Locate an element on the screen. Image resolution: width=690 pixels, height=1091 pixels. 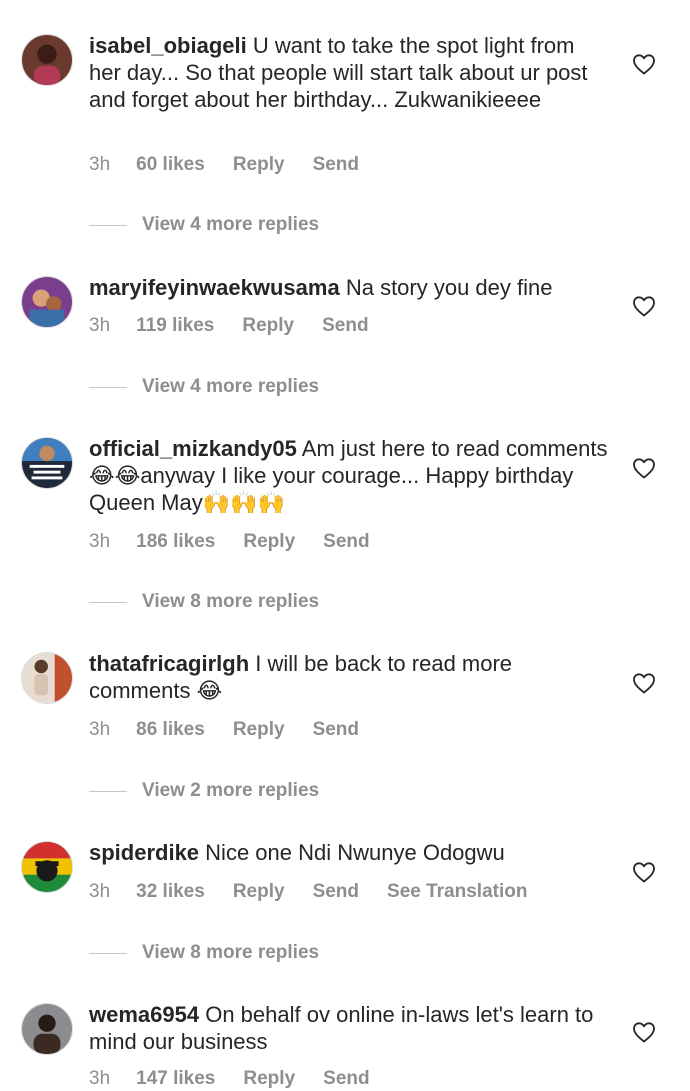
likes-count: 147 likes is located at coordinates (175, 1079).